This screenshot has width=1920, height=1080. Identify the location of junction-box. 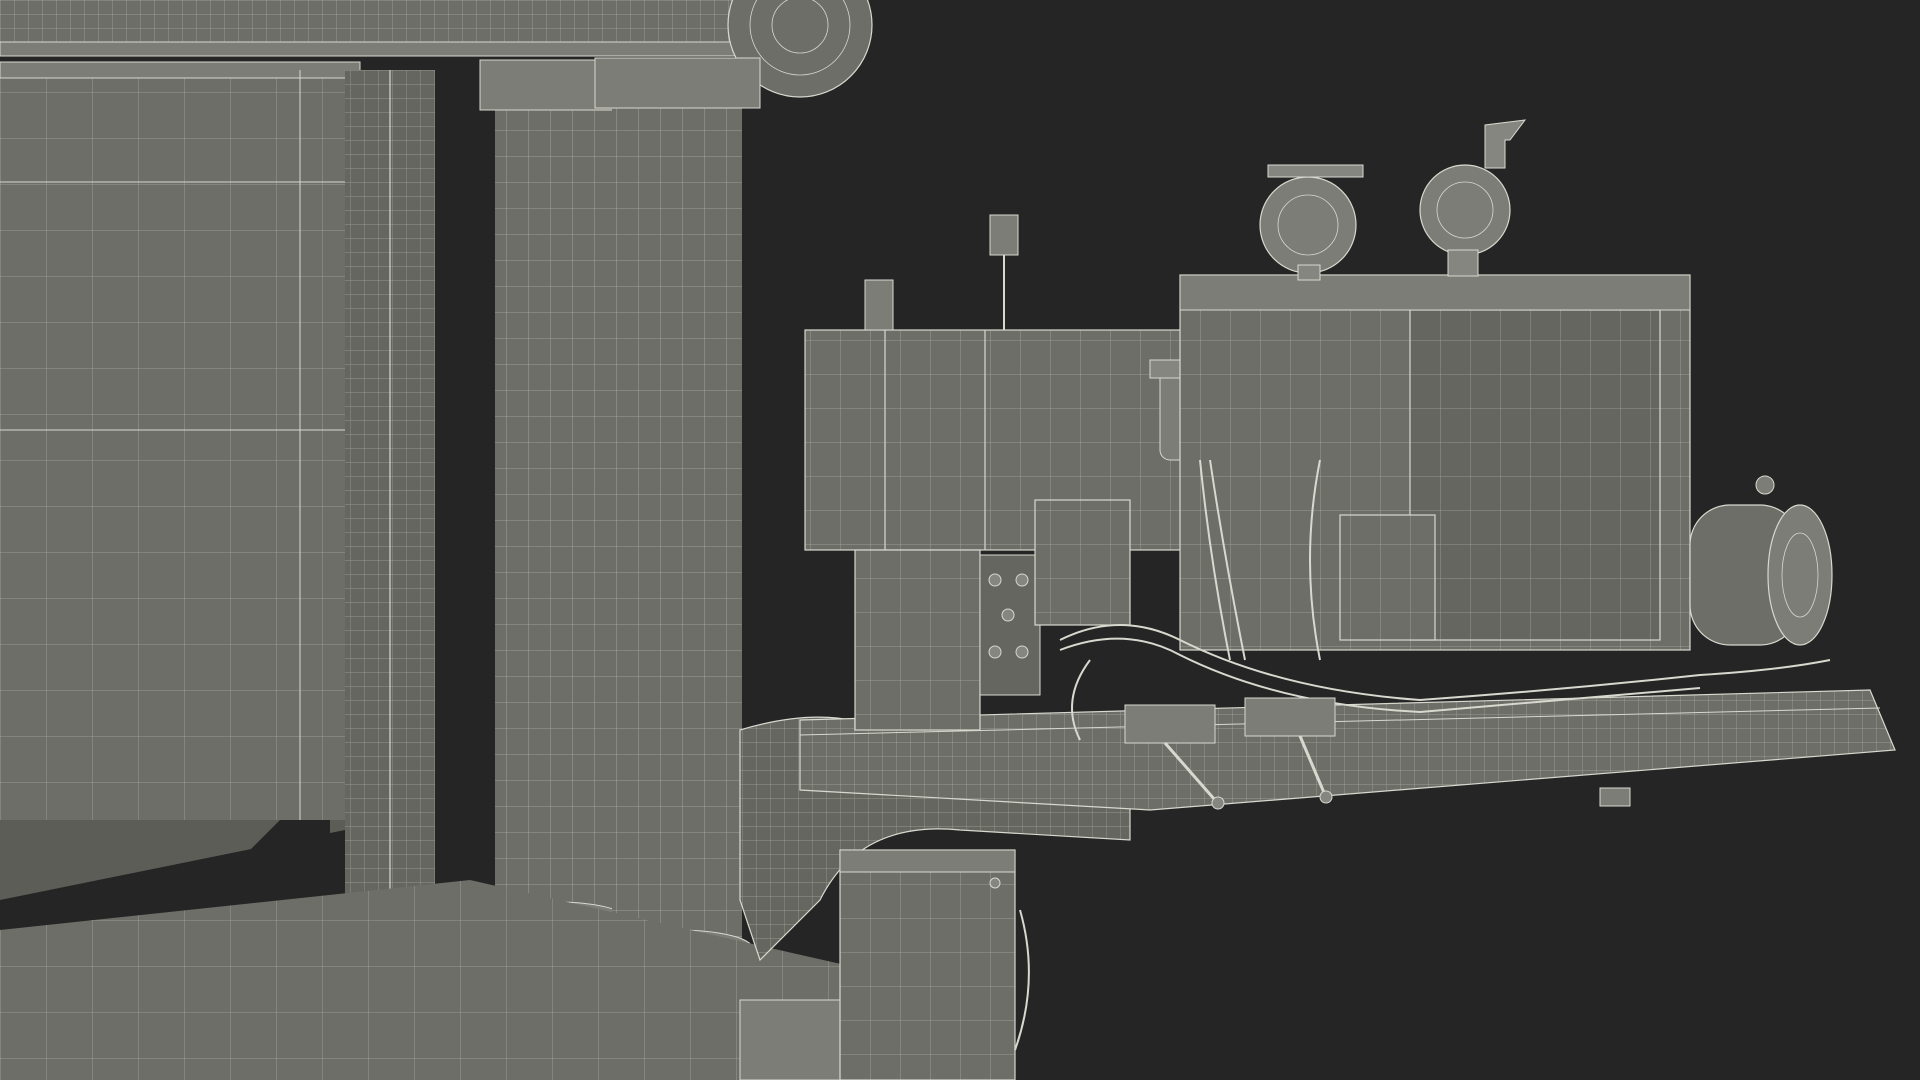
(934, 964).